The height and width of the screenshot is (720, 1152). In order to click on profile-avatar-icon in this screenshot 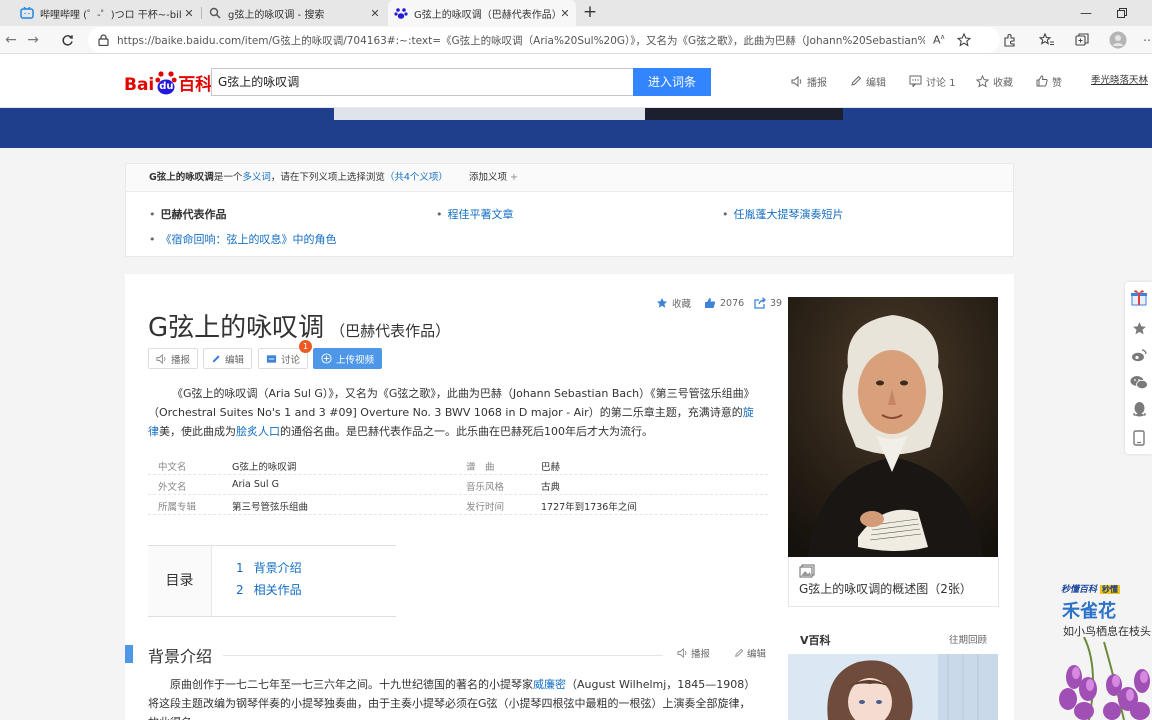, I will do `click(1118, 40)`.